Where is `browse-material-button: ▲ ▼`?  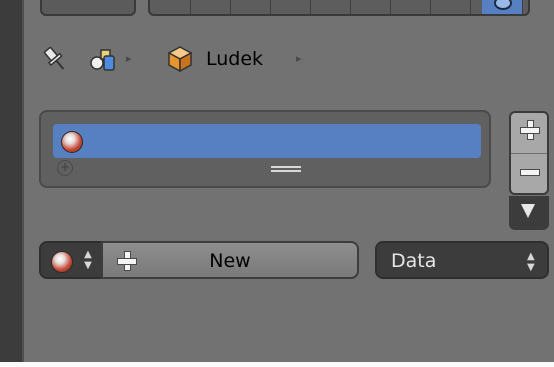 browse-material-button: ▲ ▼ is located at coordinates (71, 260).